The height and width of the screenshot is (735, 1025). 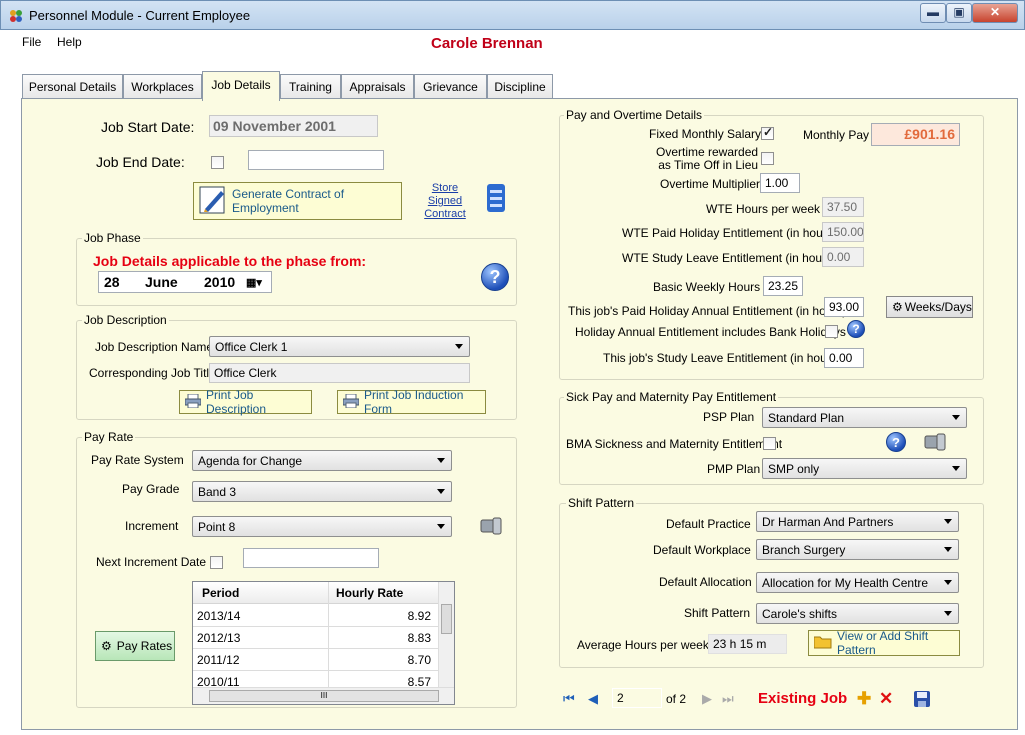 What do you see at coordinates (995, 13) in the screenshot?
I see `close-button: ✕` at bounding box center [995, 13].